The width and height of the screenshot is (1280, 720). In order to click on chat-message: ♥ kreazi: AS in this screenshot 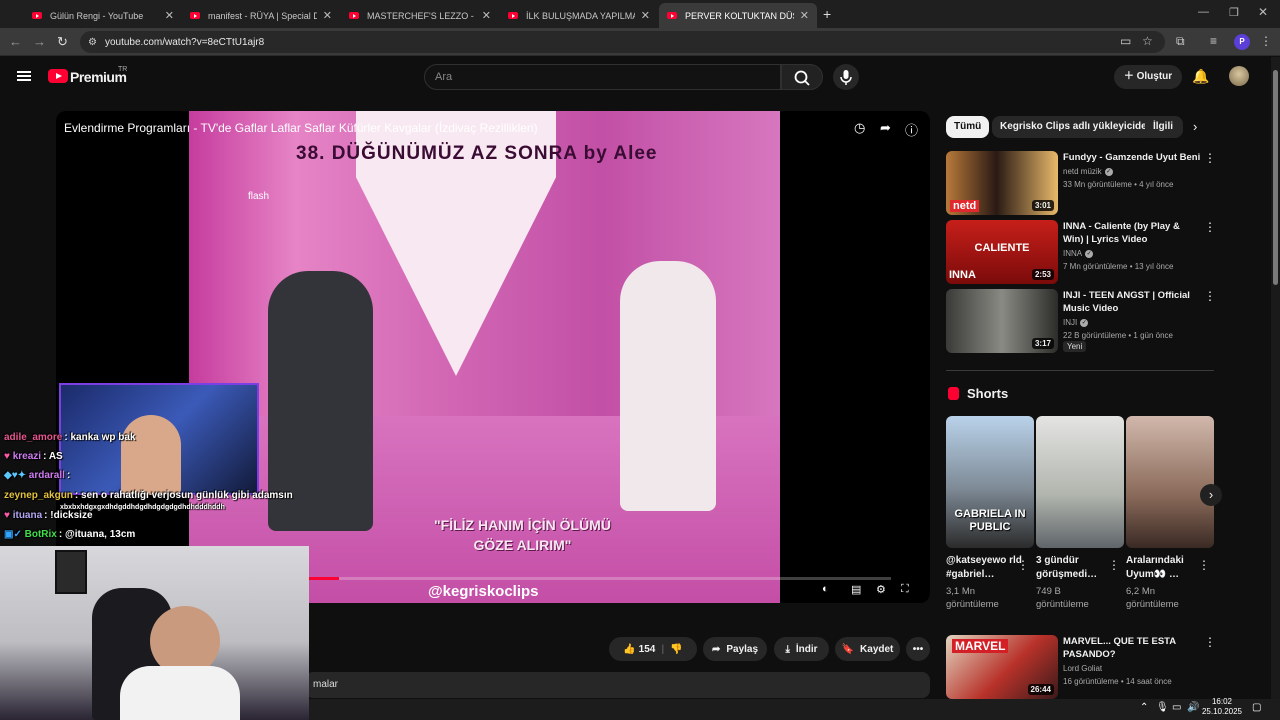, I will do `click(33, 456)`.